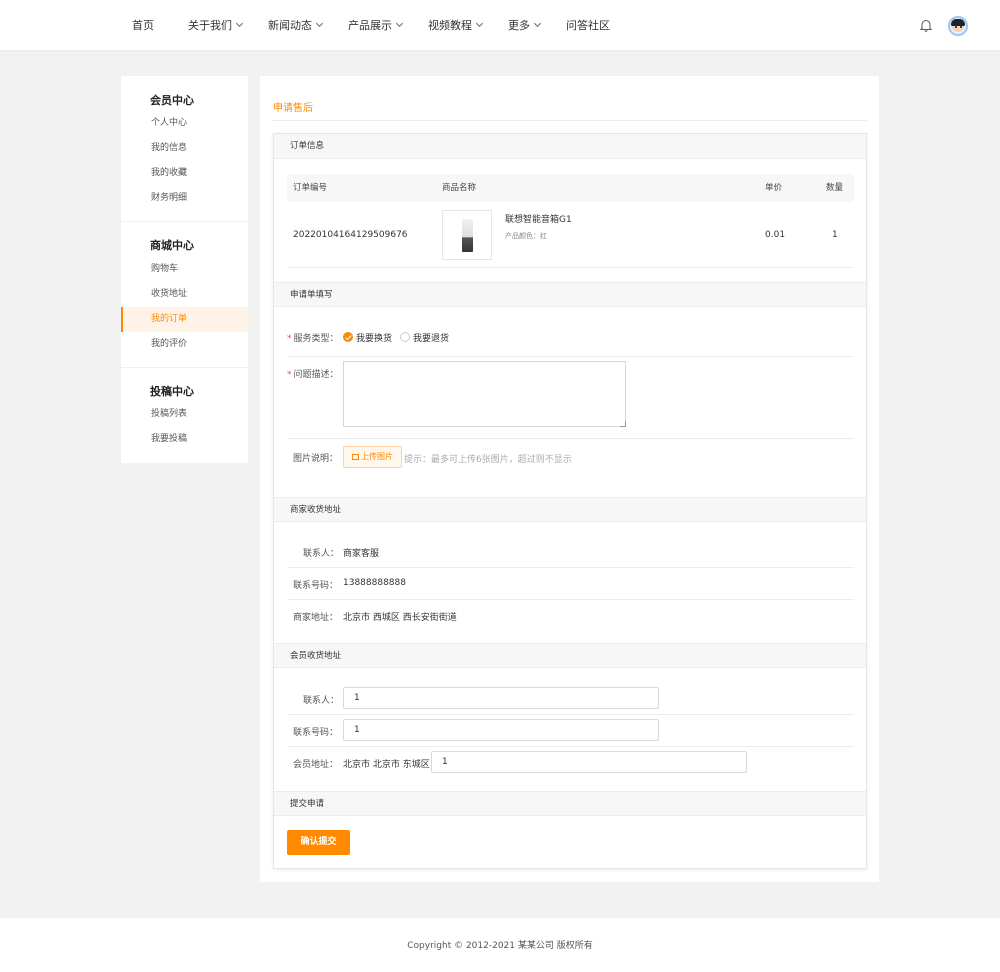  What do you see at coordinates (184, 414) in the screenshot?
I see `sidebar-item-submissions: 投稿列表` at bounding box center [184, 414].